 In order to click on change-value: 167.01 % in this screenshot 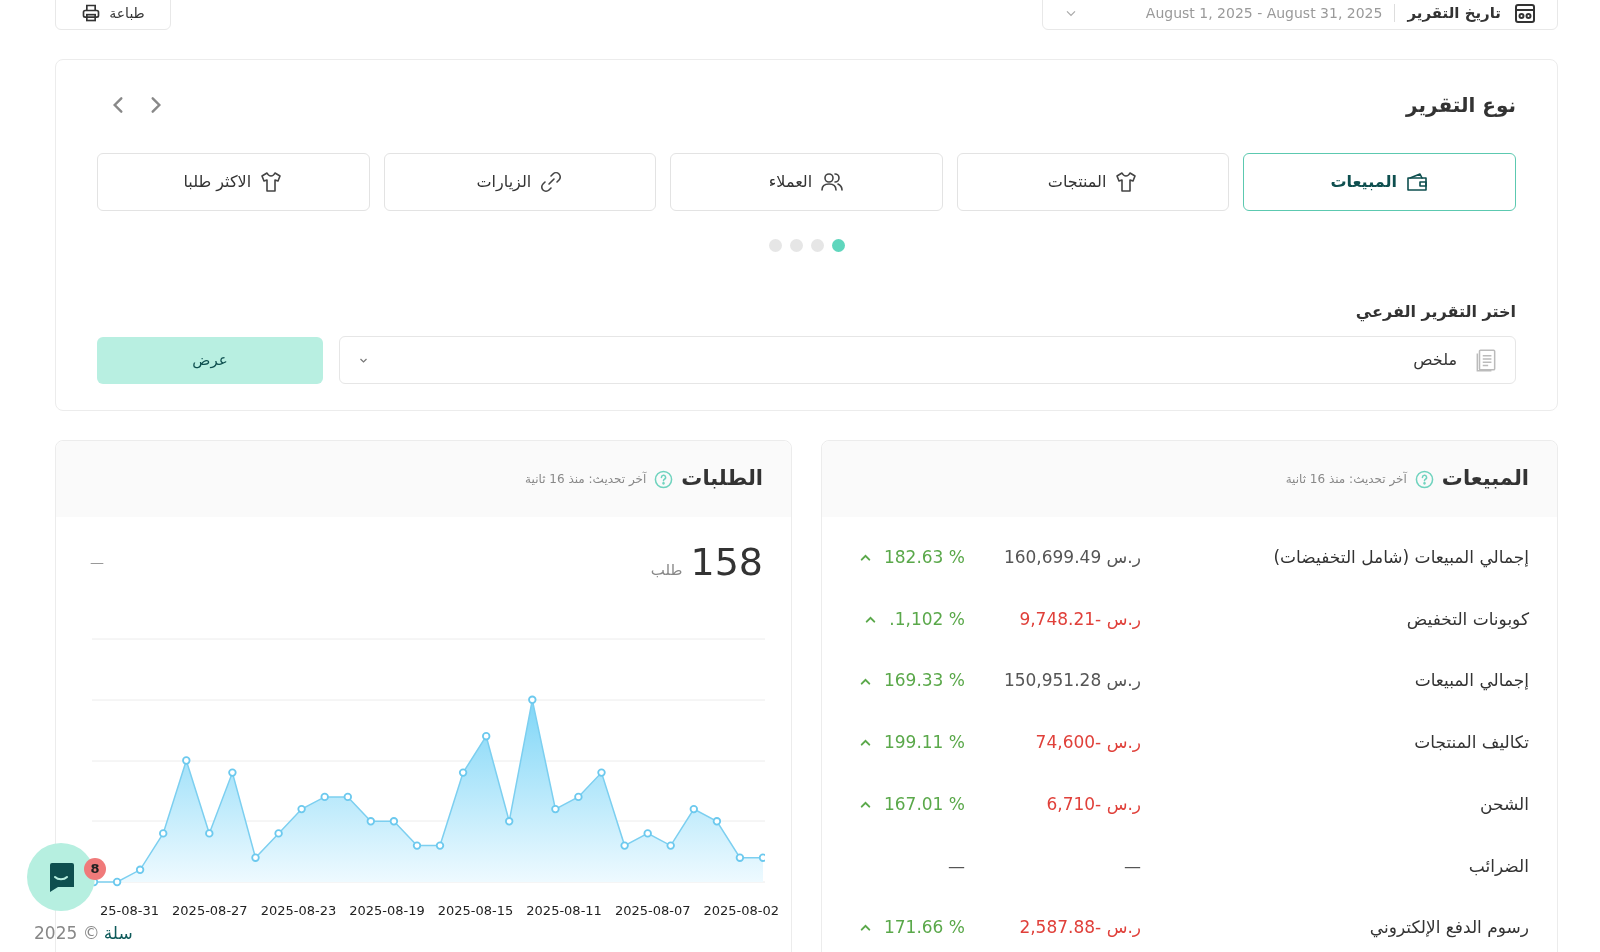, I will do `click(924, 804)`.